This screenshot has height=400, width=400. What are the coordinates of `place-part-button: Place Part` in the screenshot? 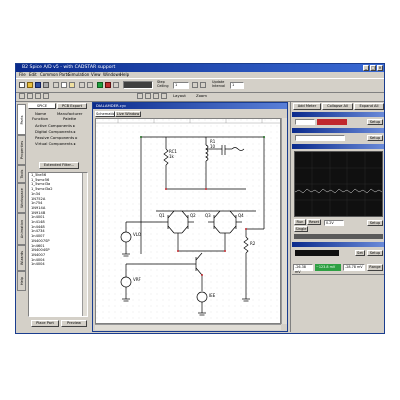 It's located at (45, 323).